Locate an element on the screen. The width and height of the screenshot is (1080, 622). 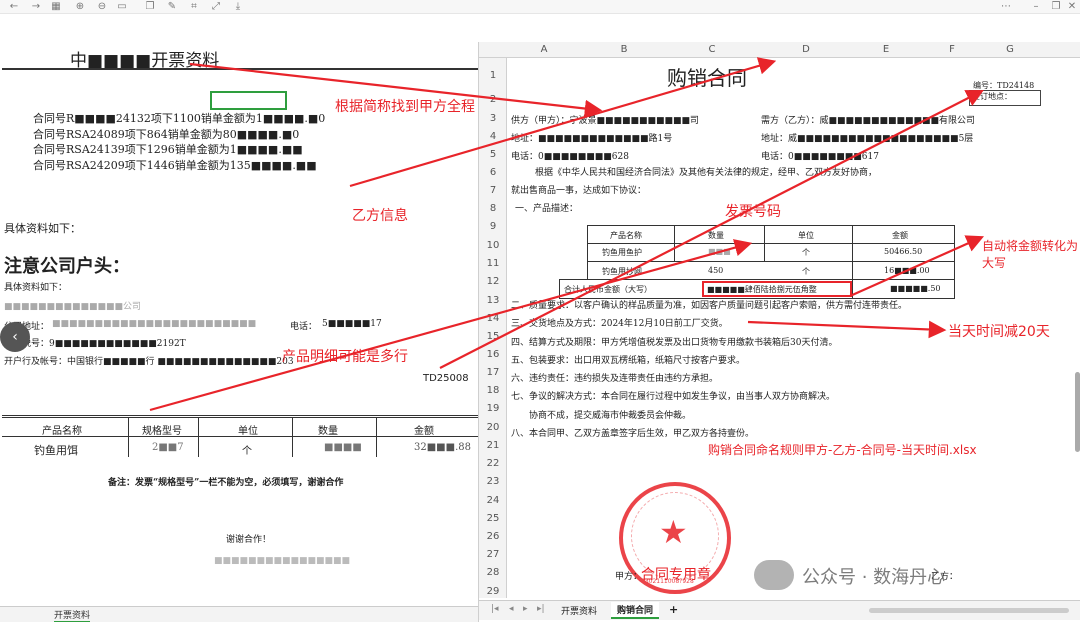
first-sheet-icon: |◂ is located at coordinates (495, 609).